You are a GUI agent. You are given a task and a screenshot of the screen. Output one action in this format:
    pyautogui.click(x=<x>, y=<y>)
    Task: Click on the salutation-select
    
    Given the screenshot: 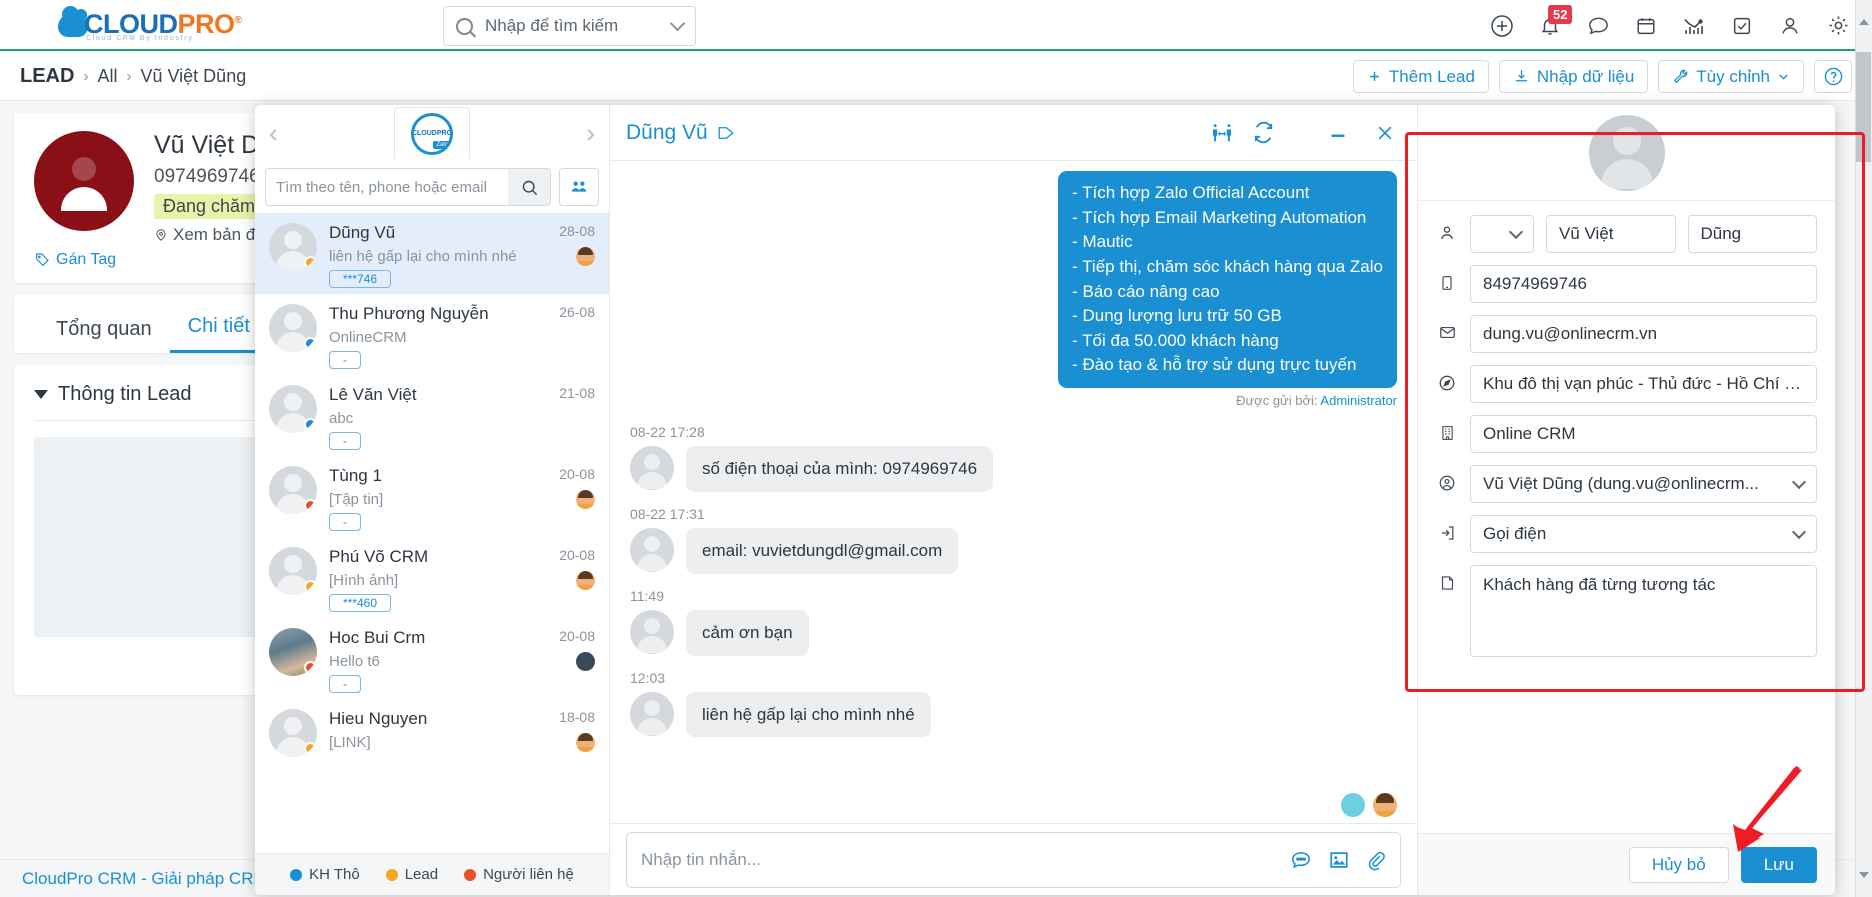 What is the action you would take?
    pyautogui.click(x=1502, y=234)
    